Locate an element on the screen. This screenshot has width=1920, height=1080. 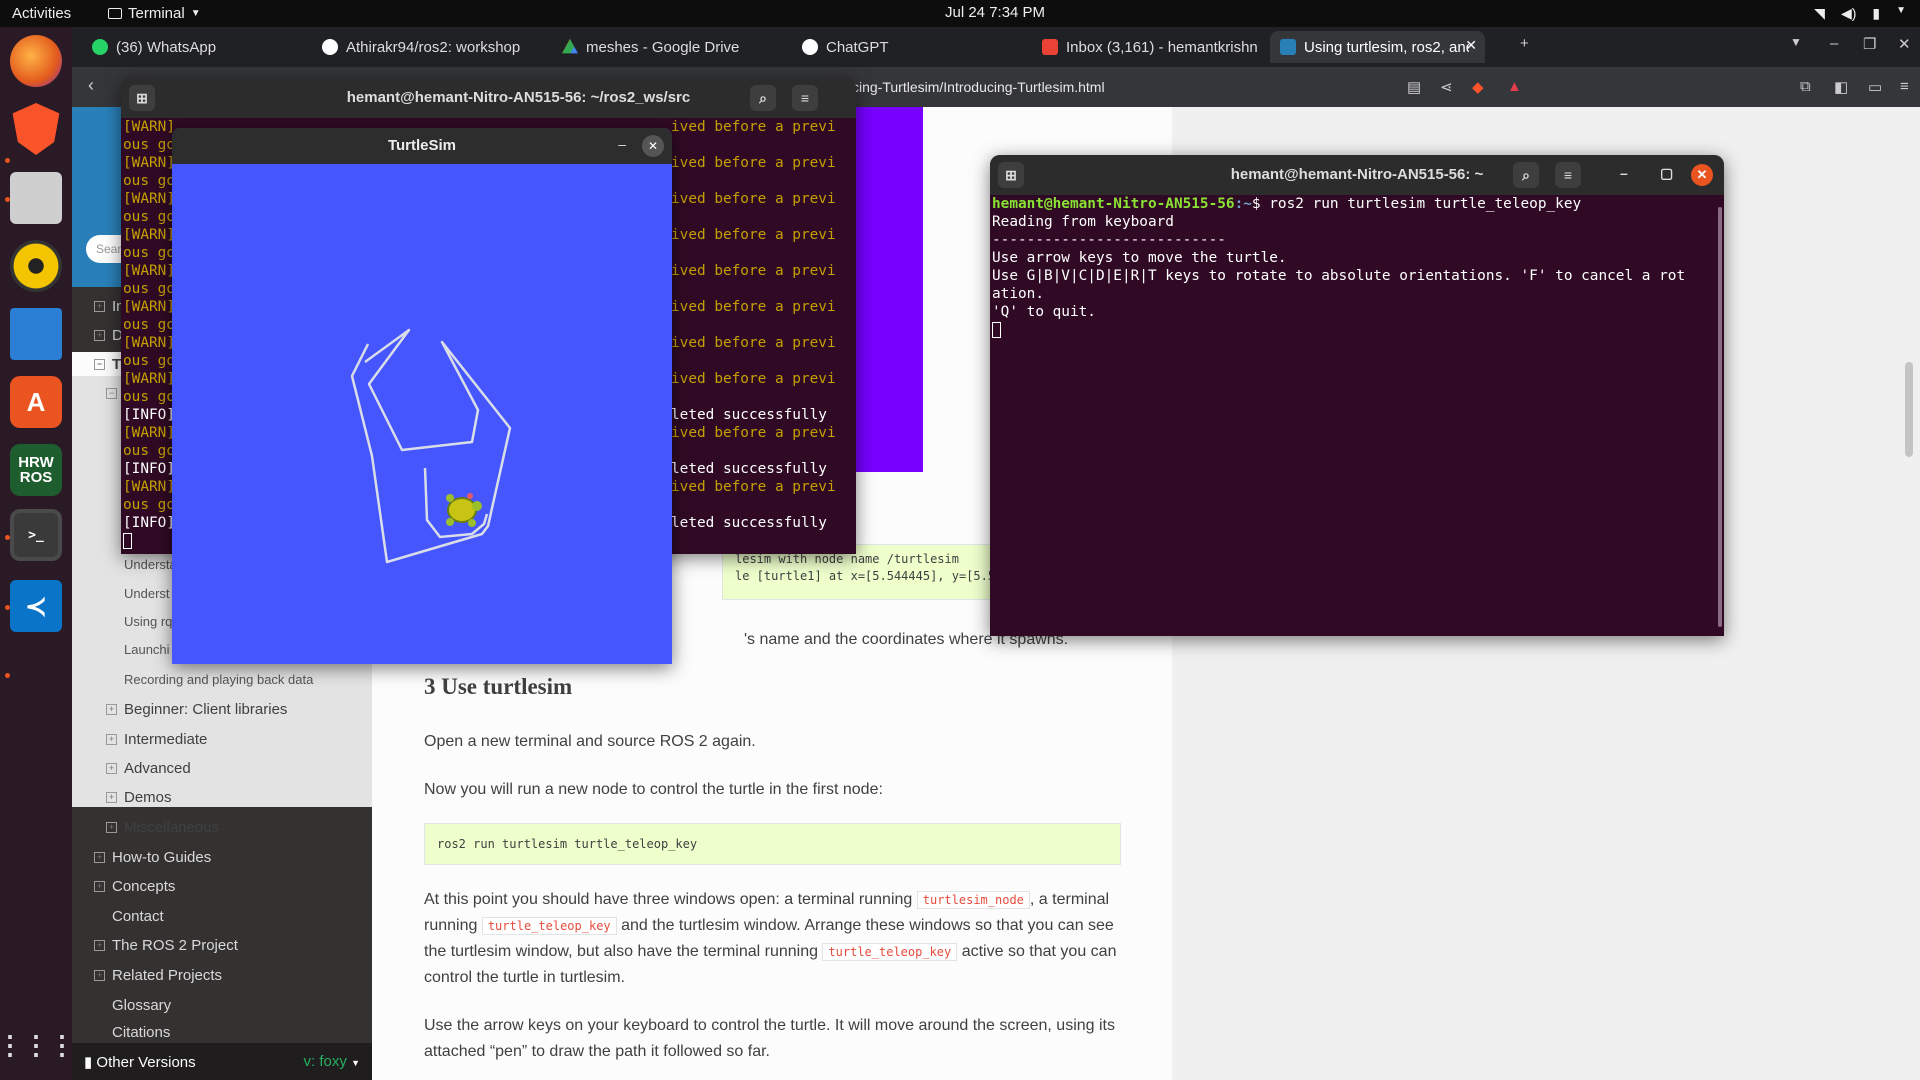
brave-shields-icon: ◆ is located at coordinates (1478, 87).